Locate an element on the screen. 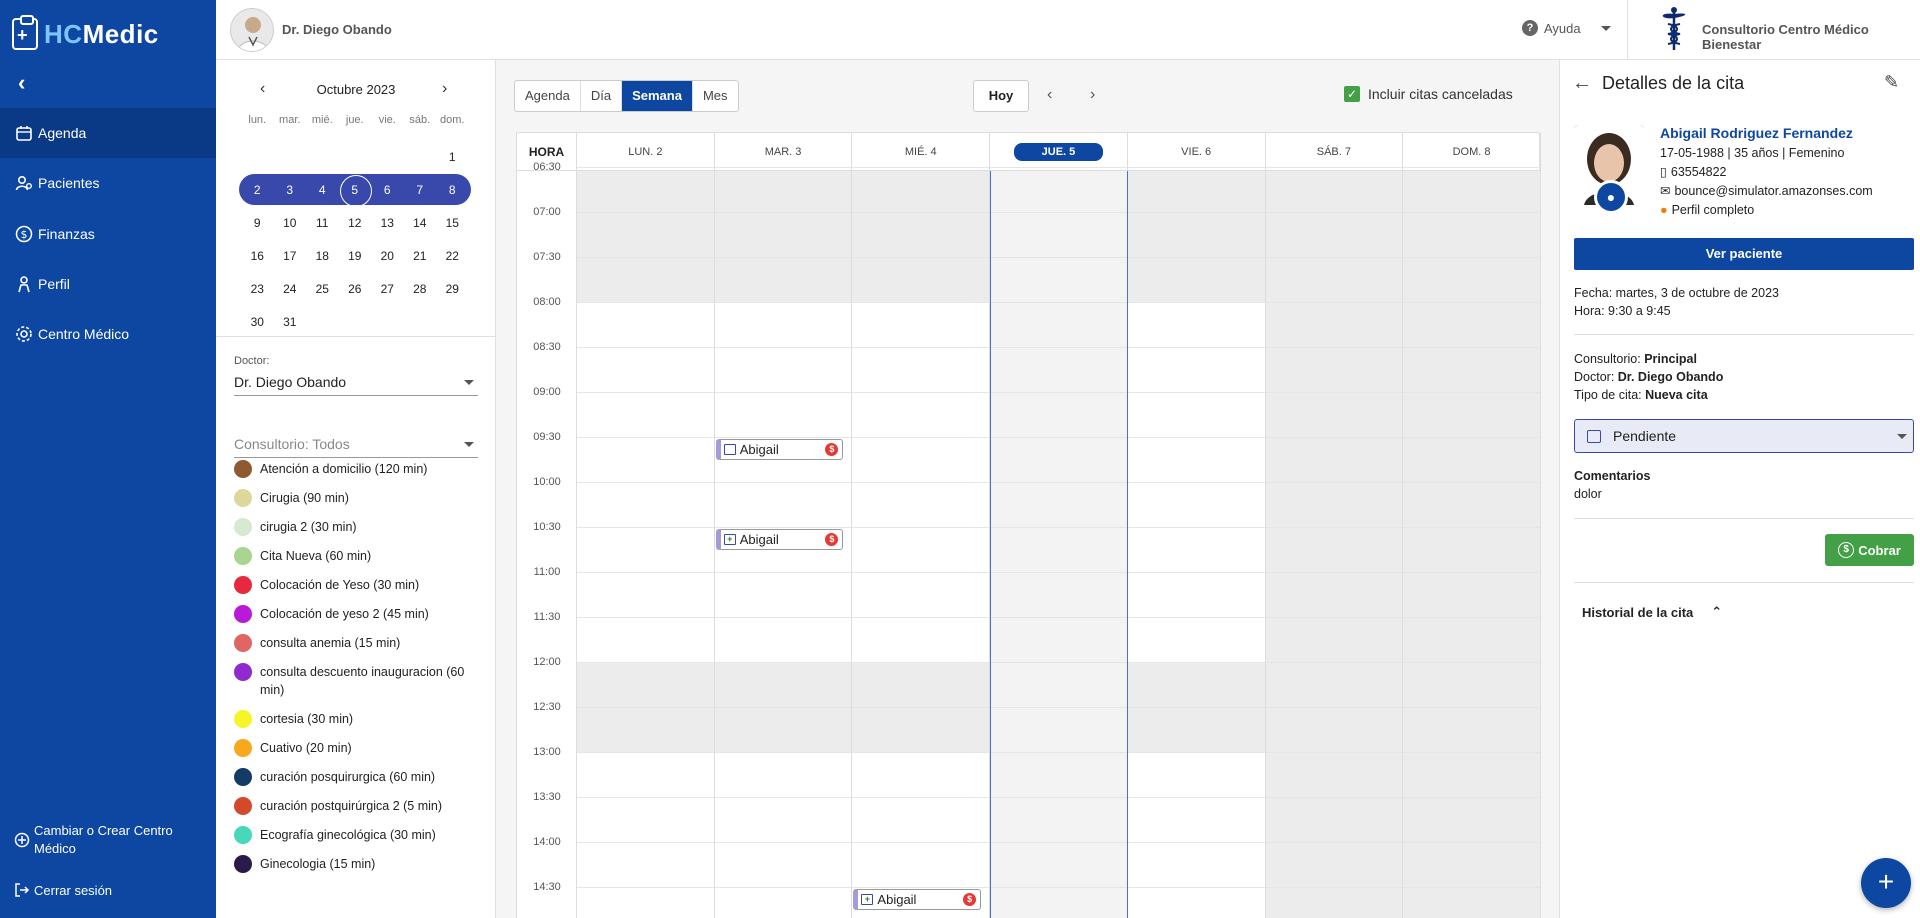  doctor-avatar is located at coordinates (252, 30).